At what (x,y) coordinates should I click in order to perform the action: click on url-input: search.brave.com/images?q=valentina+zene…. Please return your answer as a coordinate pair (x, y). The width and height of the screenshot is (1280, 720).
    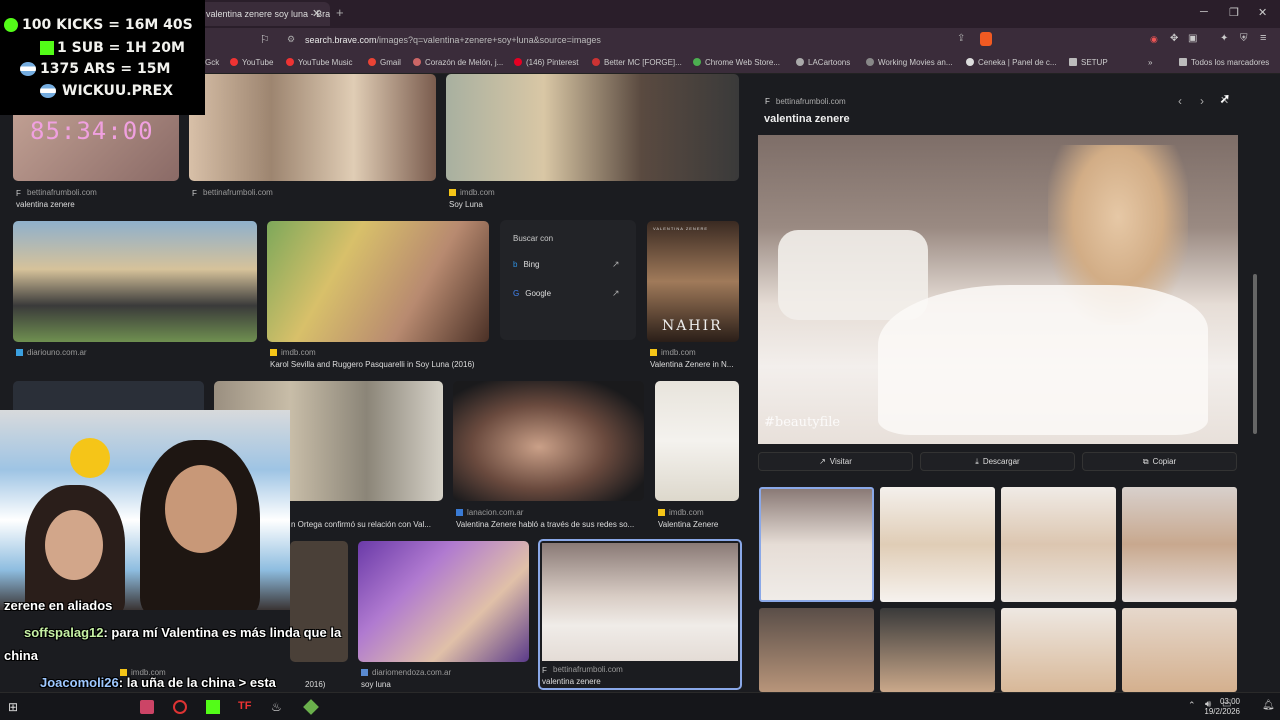
    Looking at the image, I should click on (453, 40).